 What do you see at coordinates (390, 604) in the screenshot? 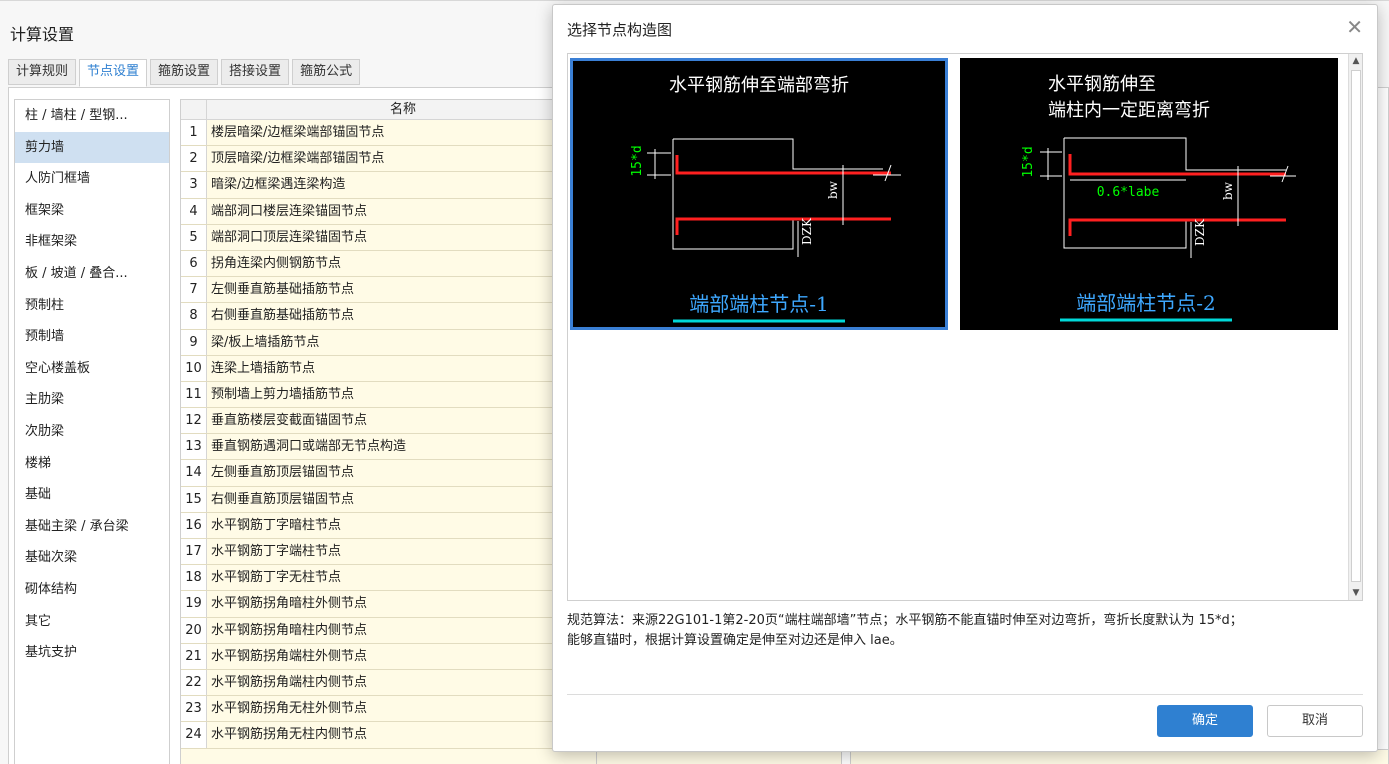
I see `table-row: 19 水平钢筋拐角暗柱外侧节点` at bounding box center [390, 604].